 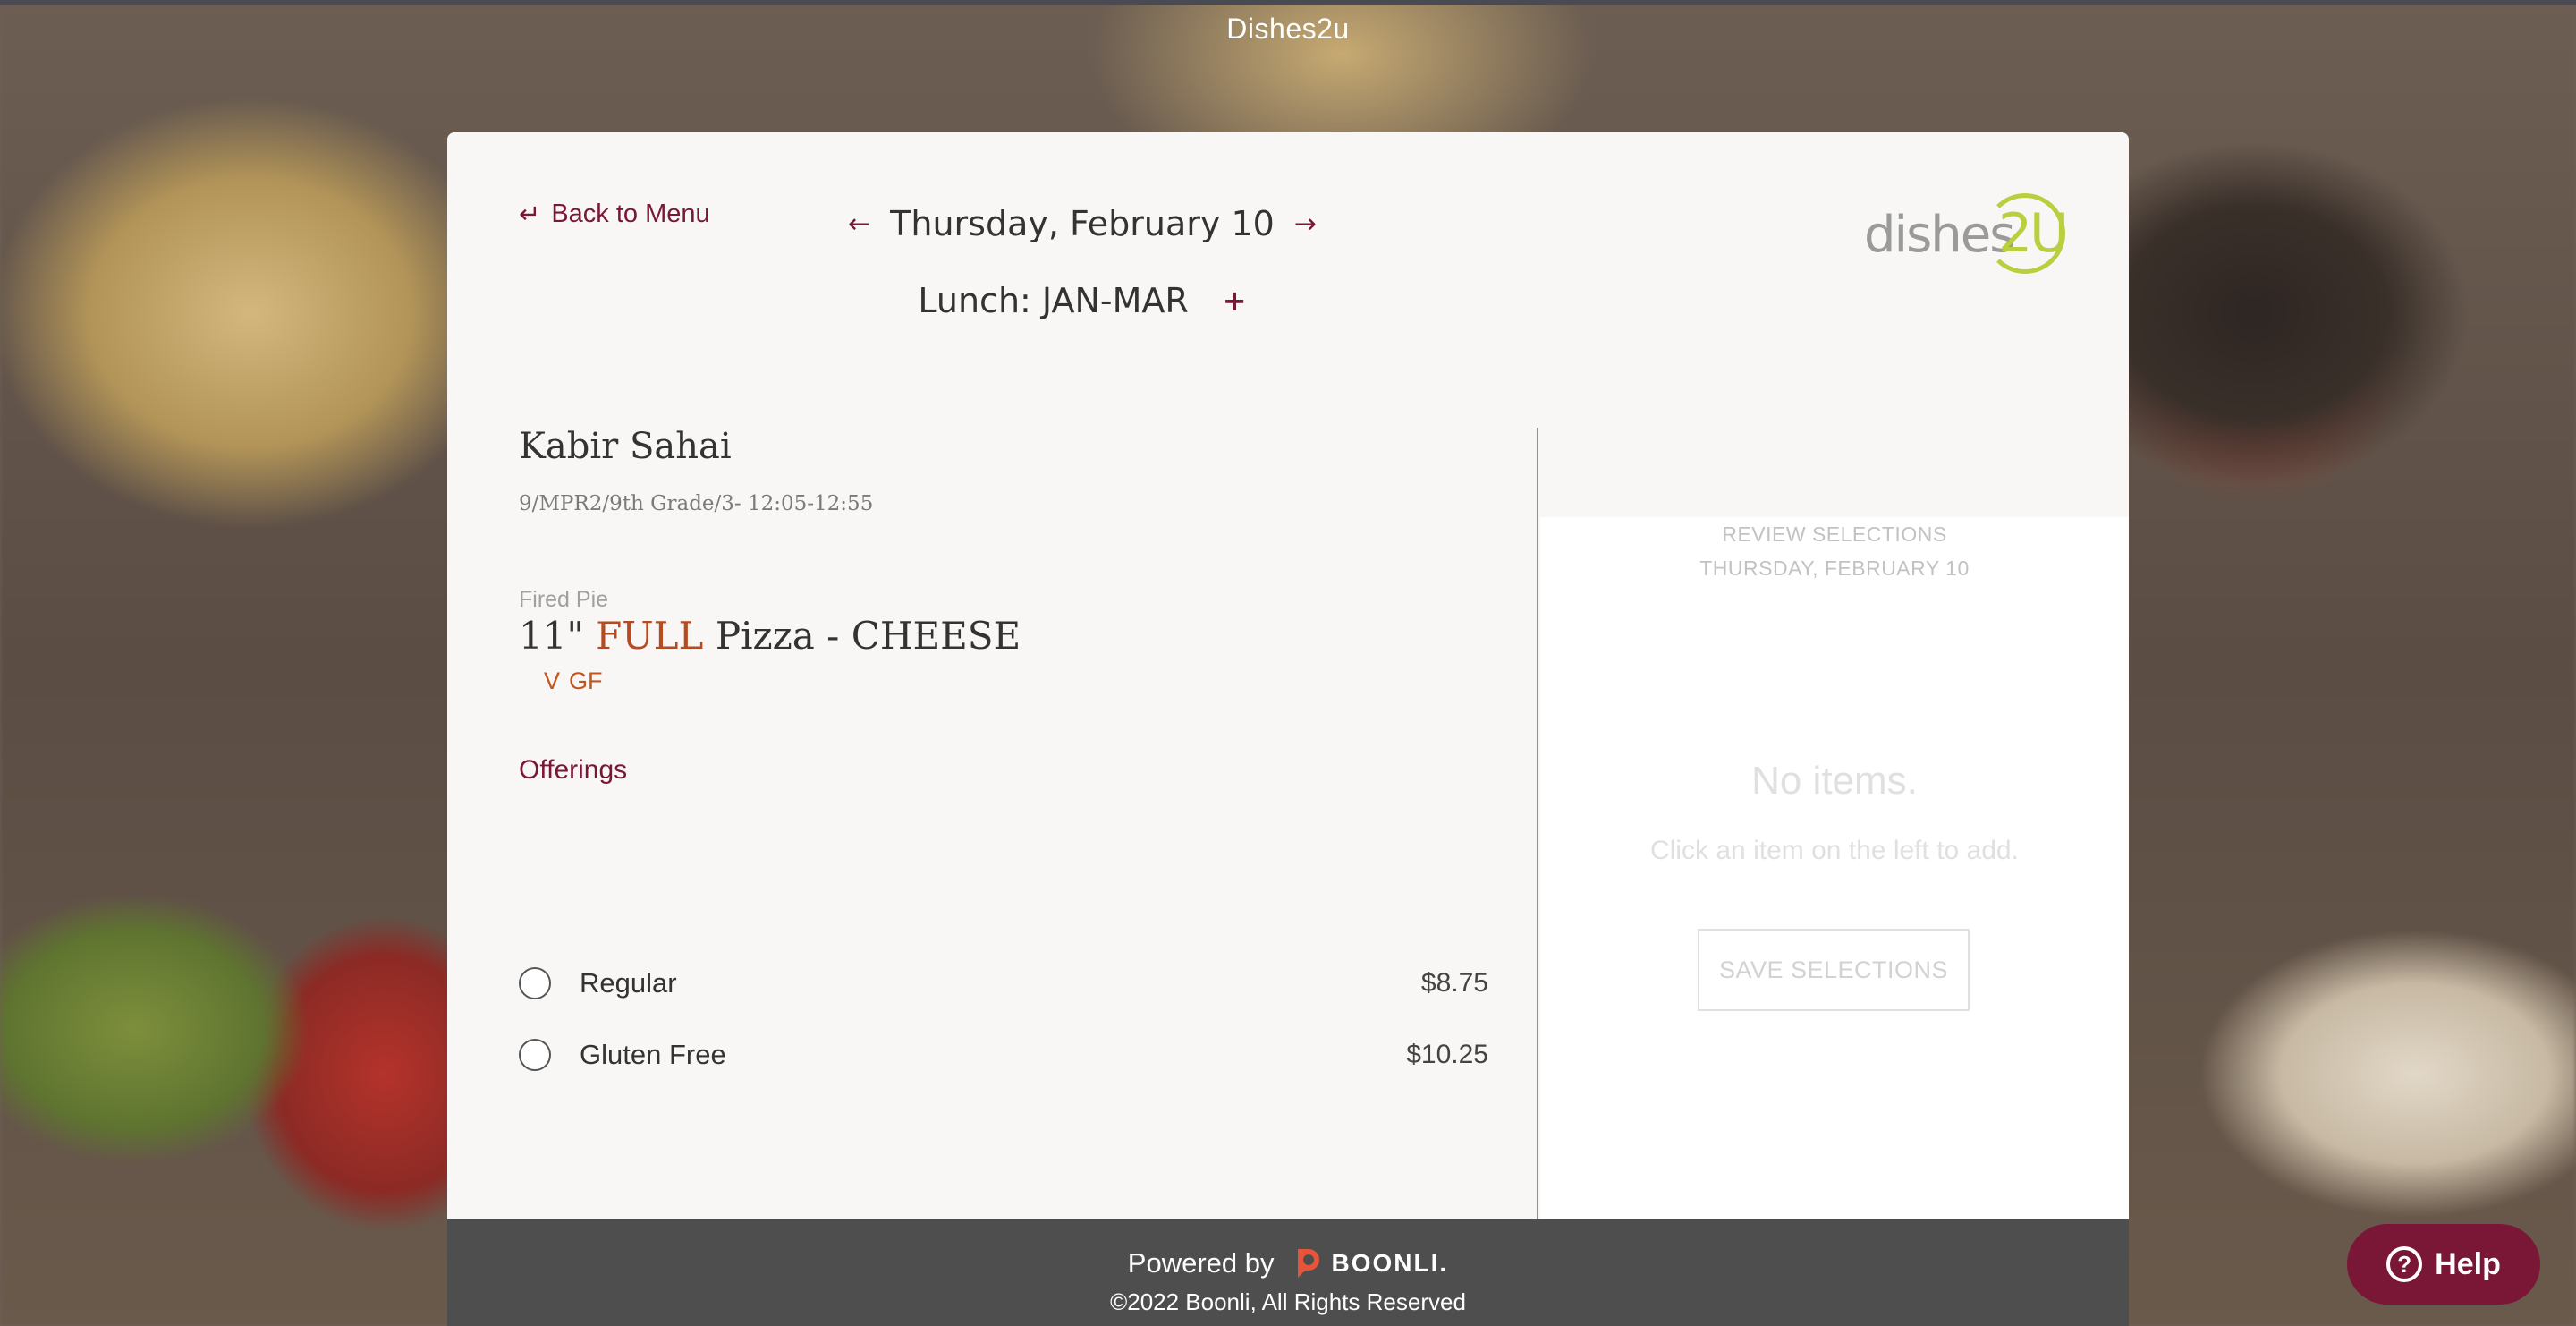 I want to click on review-title: REVIEW SELECTIONS, so click(x=1834, y=534).